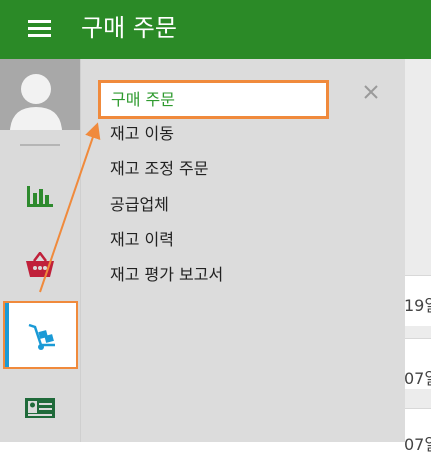 The image size is (431, 459). What do you see at coordinates (142, 134) in the screenshot?
I see `menu-item-stock-transfer: 재고 이동` at bounding box center [142, 134].